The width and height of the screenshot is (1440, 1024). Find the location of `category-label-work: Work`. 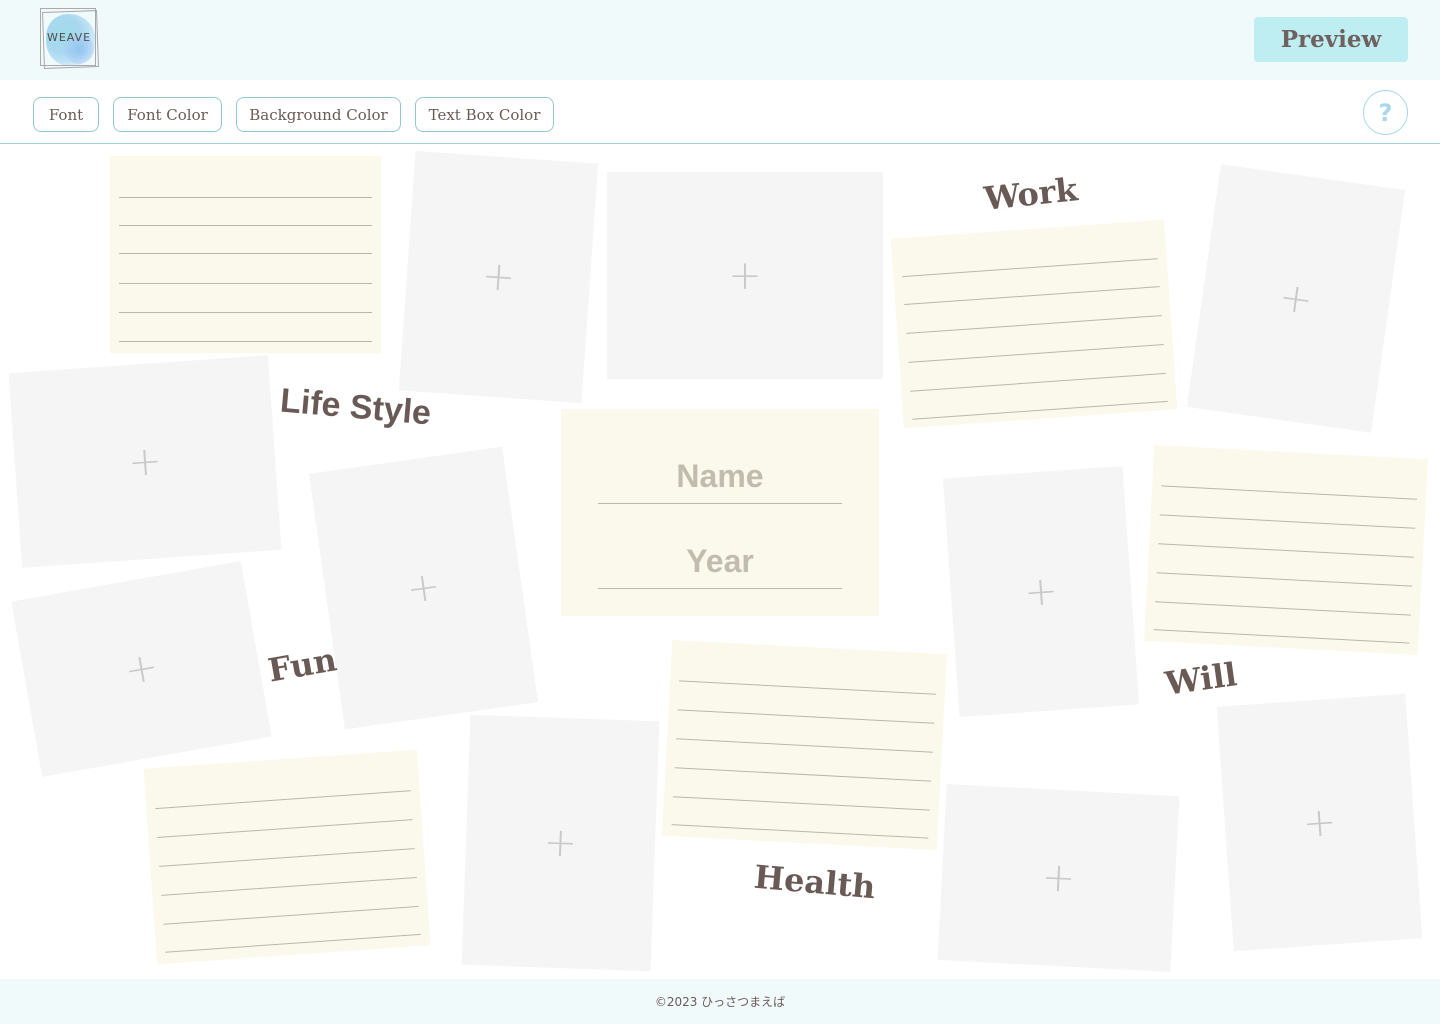

category-label-work: Work is located at coordinates (1030, 194).